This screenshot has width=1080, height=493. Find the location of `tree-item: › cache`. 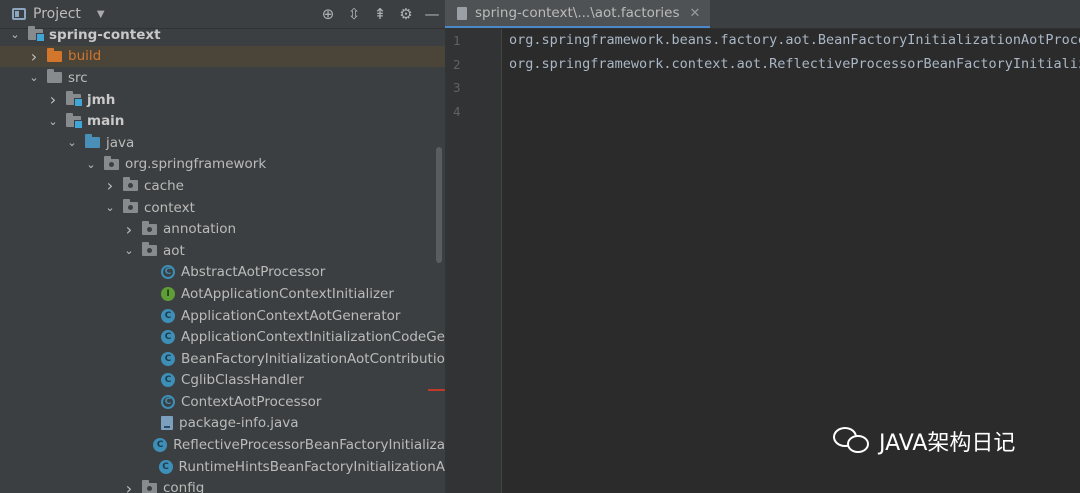

tree-item: › cache is located at coordinates (222, 186).